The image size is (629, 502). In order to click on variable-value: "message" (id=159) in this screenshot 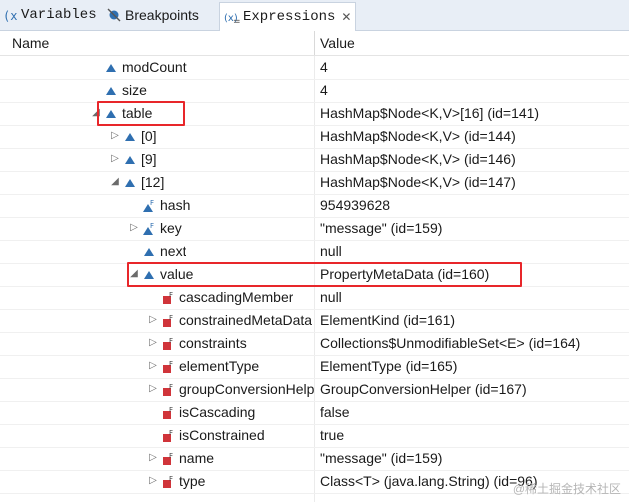, I will do `click(381, 228)`.